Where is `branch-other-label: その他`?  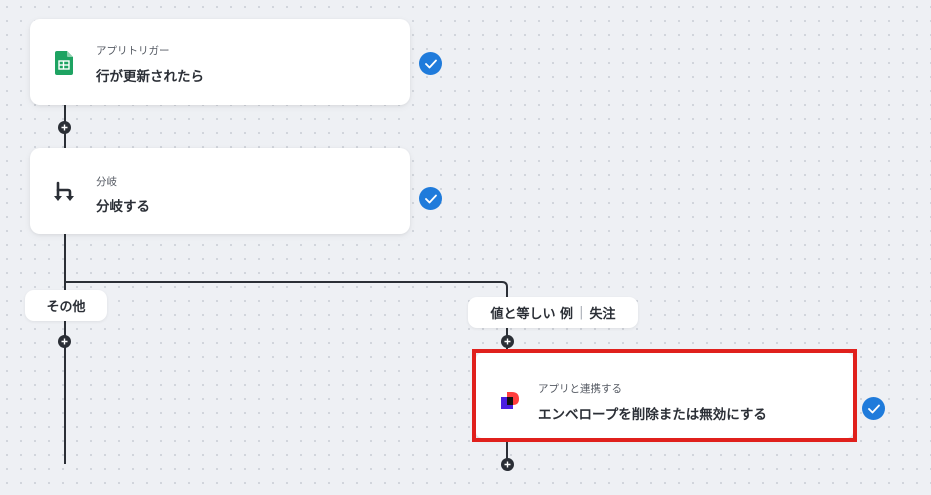
branch-other-label: その他 is located at coordinates (66, 305).